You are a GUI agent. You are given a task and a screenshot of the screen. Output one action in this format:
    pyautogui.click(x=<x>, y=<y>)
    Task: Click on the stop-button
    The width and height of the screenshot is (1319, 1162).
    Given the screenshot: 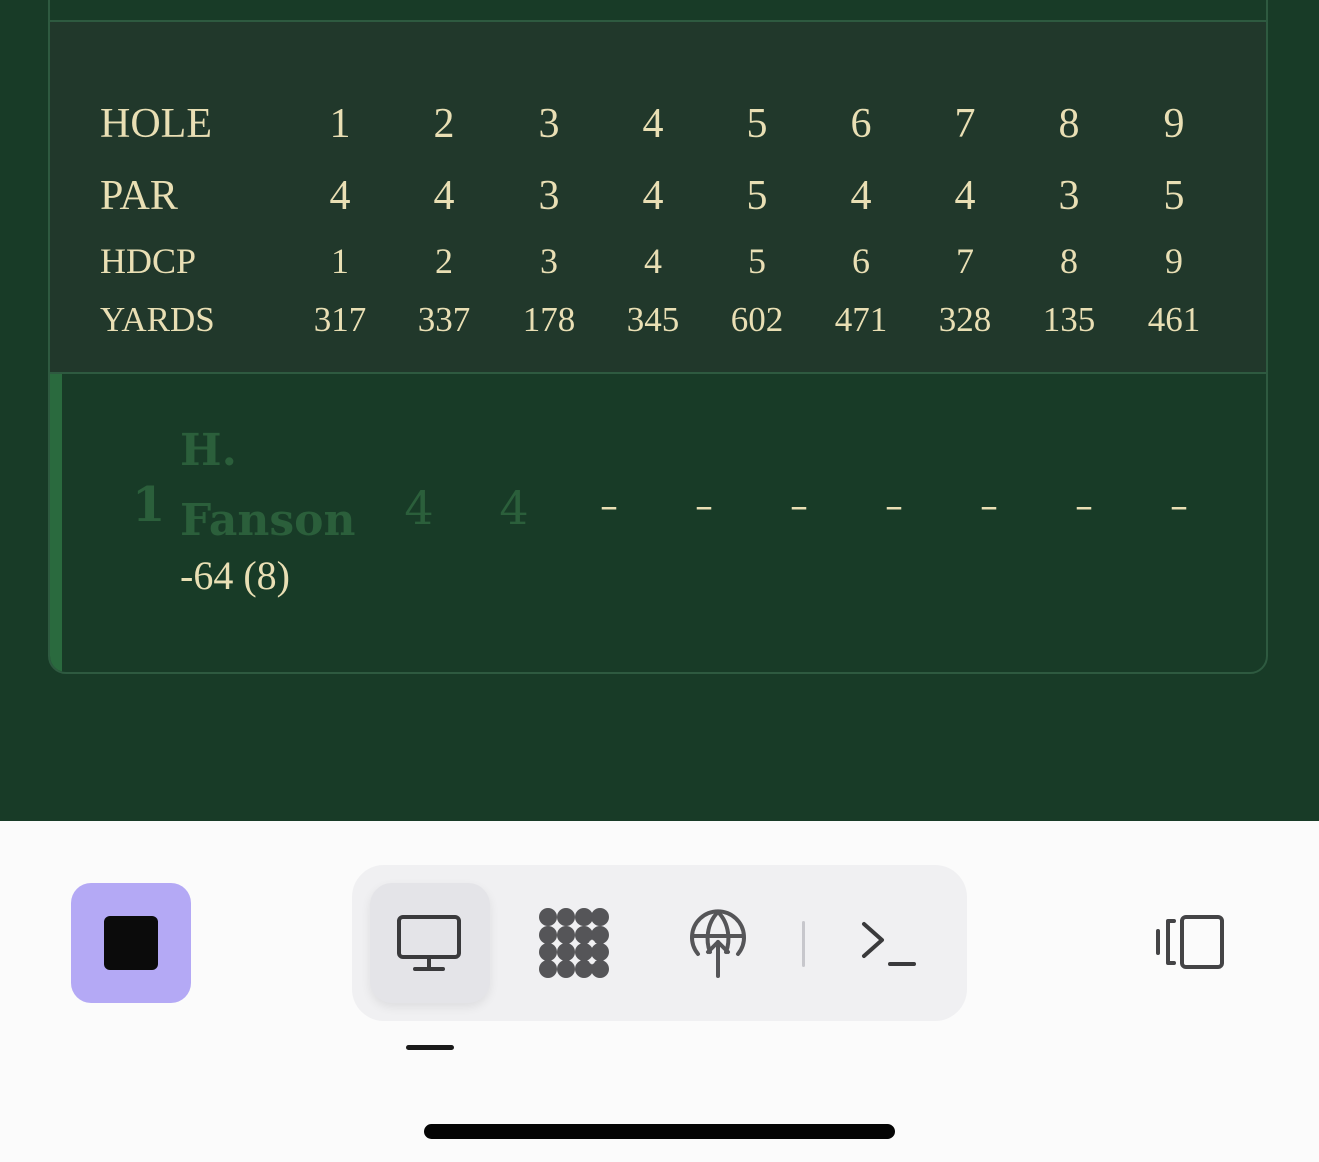 What is the action you would take?
    pyautogui.click(x=131, y=943)
    